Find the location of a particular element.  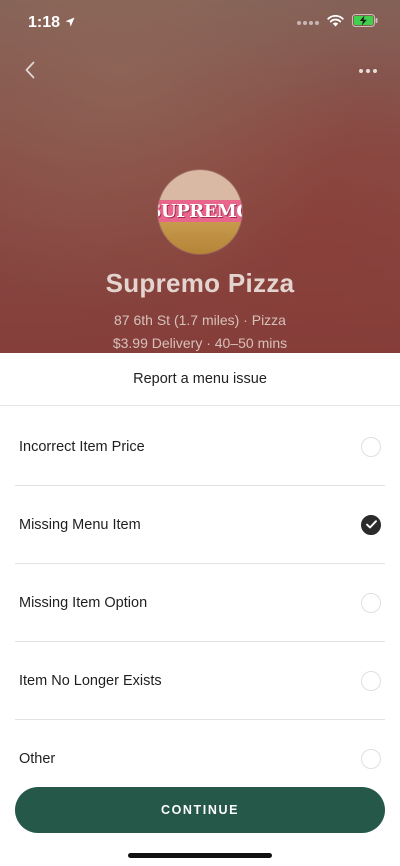

status-bar: 1:18 is located at coordinates (200, 23).